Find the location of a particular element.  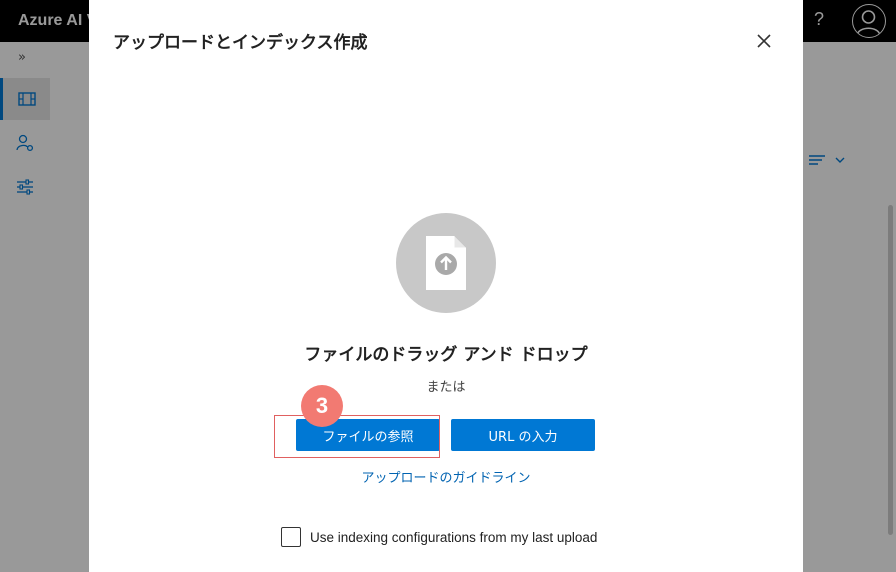

upload-guidelines-link: アップロードのガイドライン is located at coordinates (446, 476).